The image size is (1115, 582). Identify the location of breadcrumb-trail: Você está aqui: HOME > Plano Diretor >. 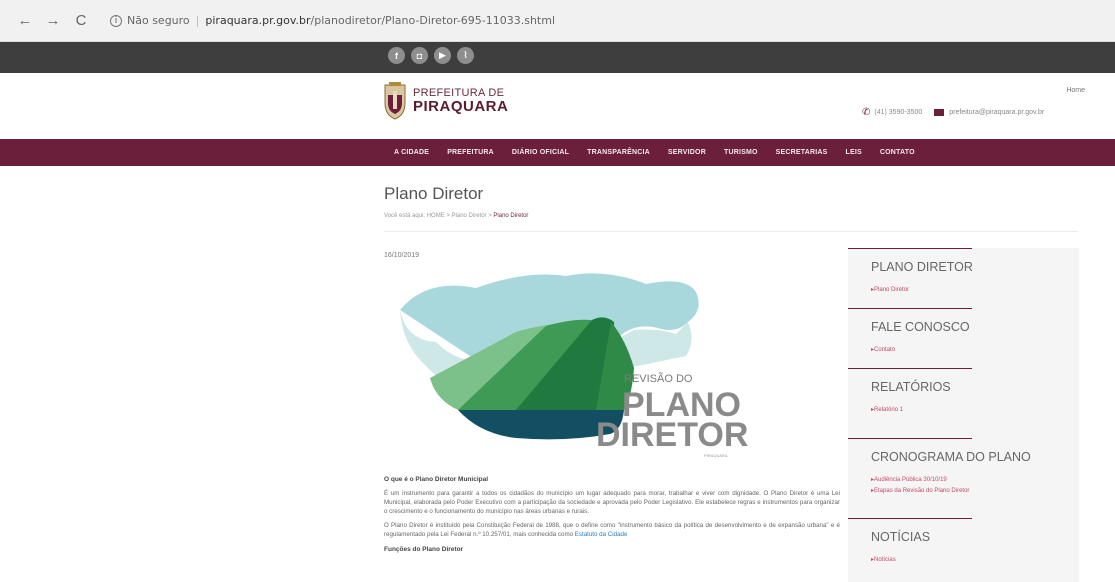
(438, 216).